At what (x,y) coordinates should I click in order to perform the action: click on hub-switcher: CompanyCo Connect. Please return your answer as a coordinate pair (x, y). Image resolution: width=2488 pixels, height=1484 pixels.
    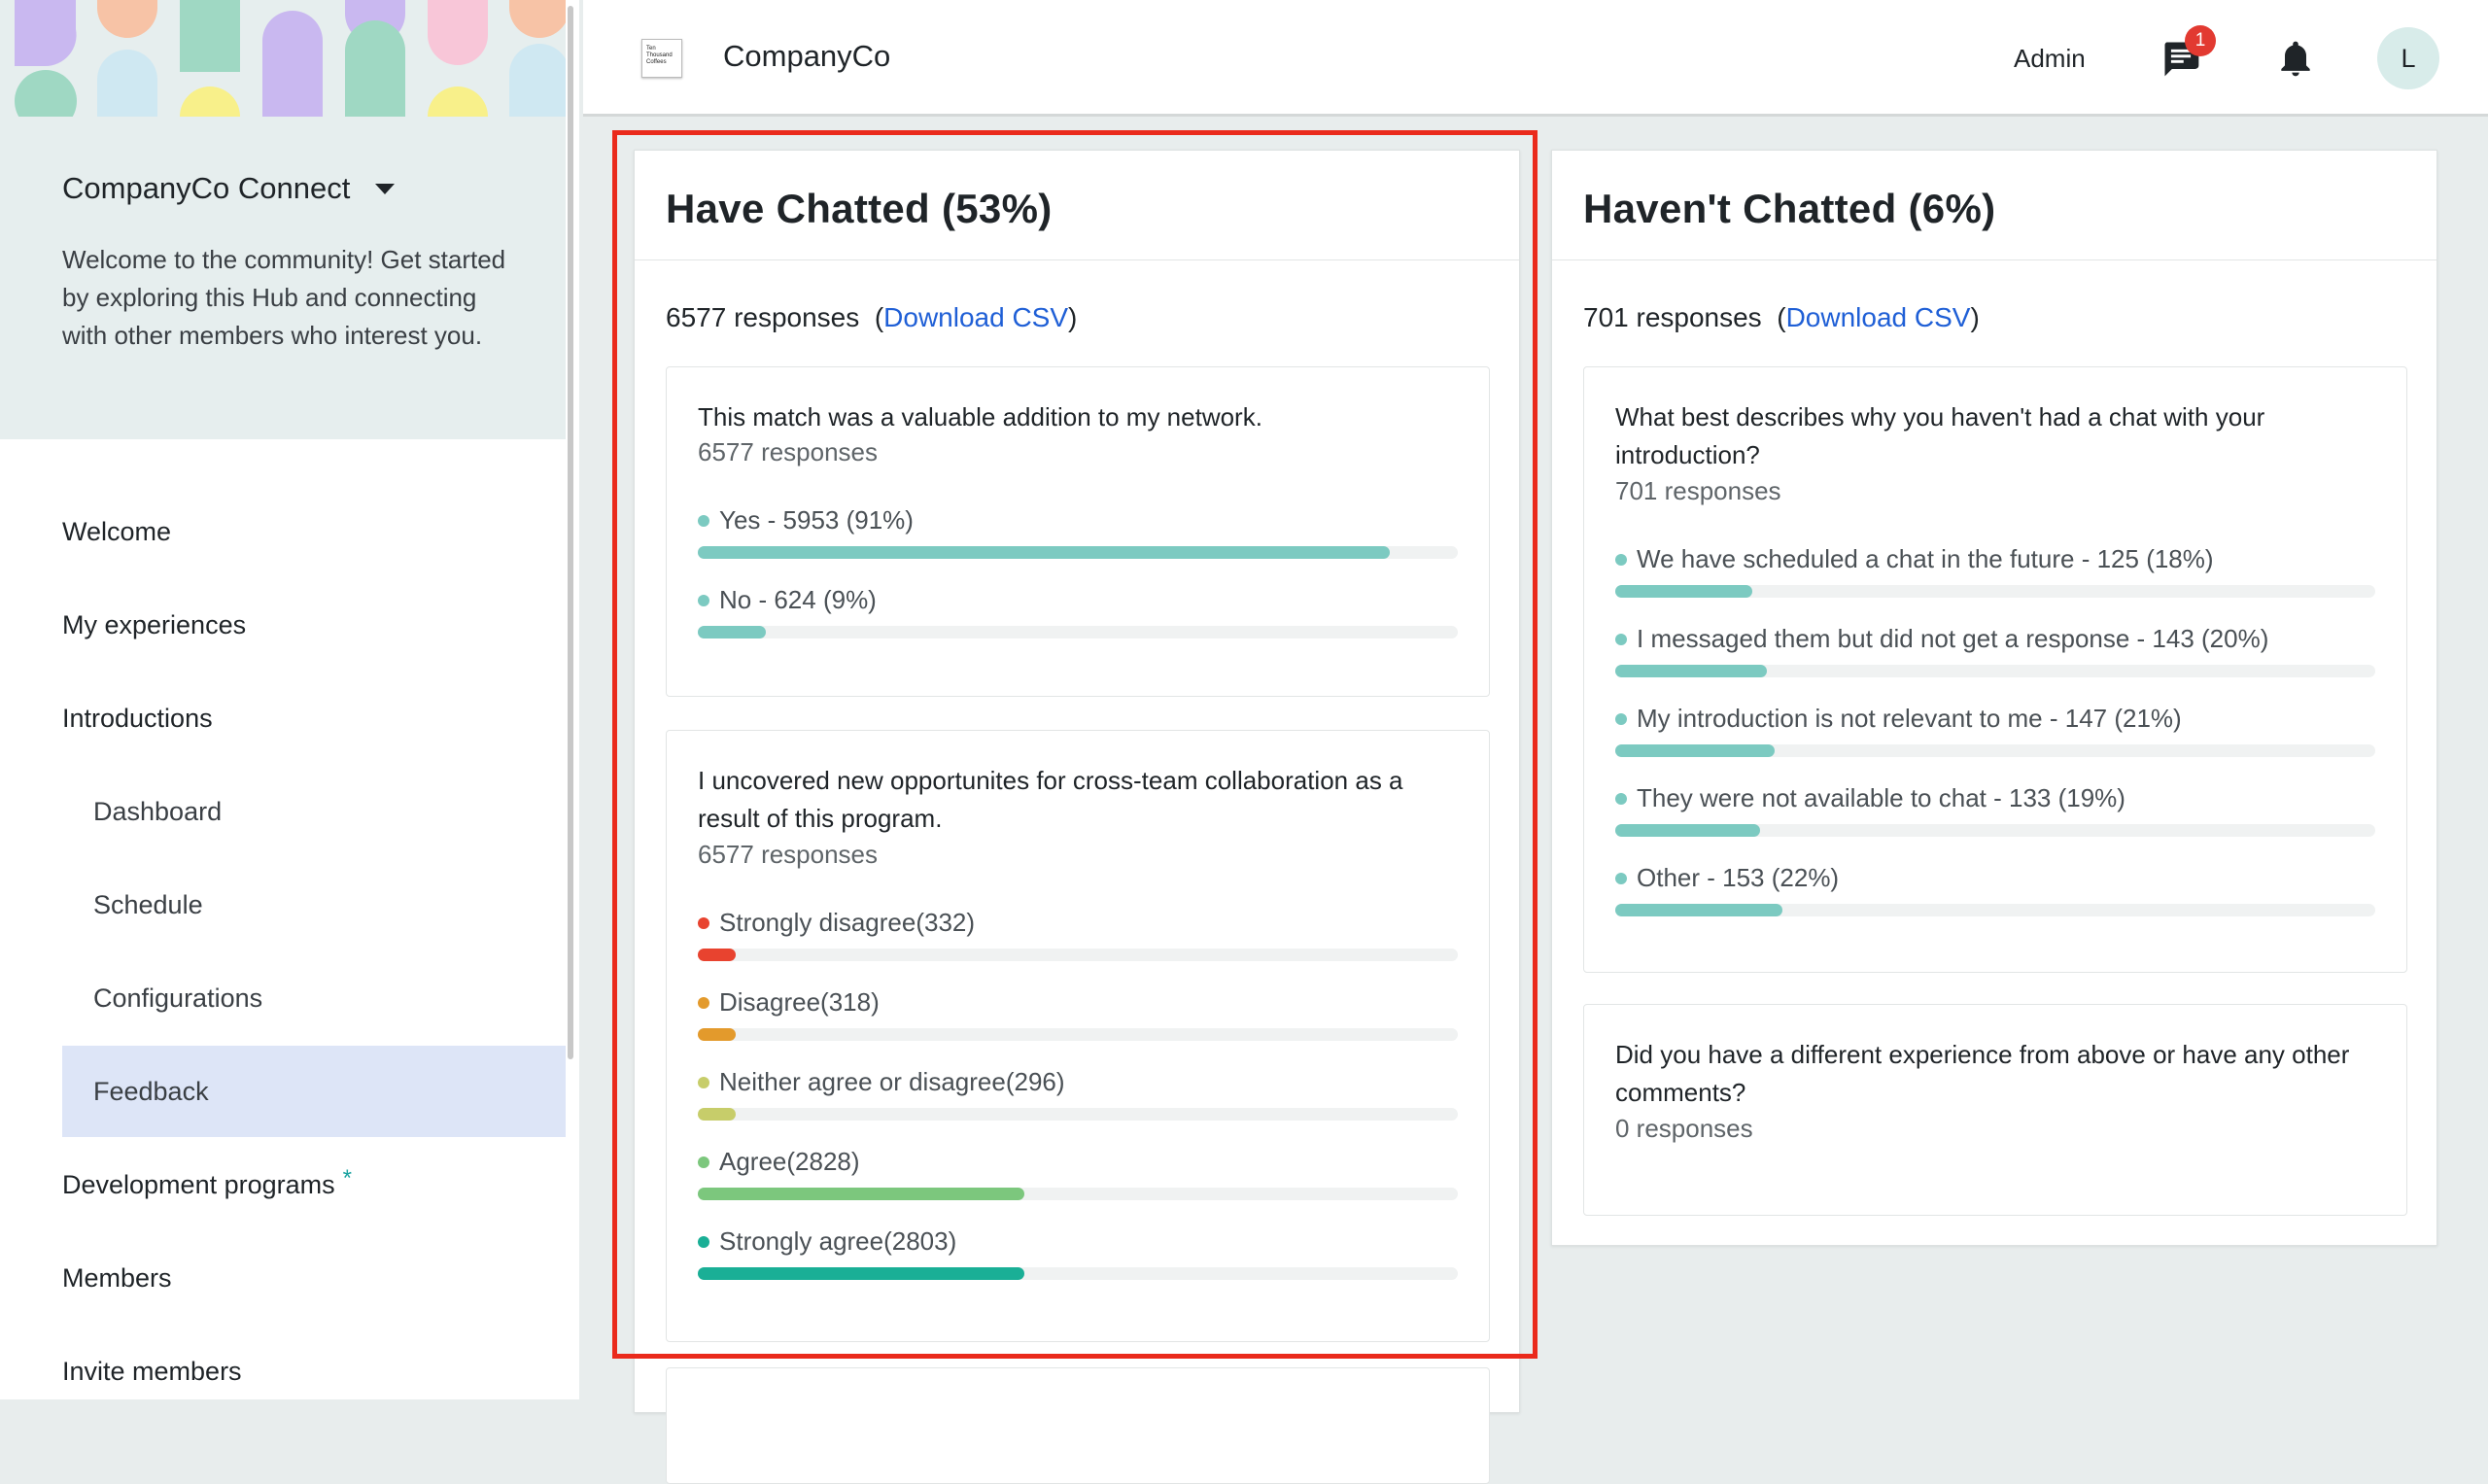
    Looking at the image, I should click on (229, 188).